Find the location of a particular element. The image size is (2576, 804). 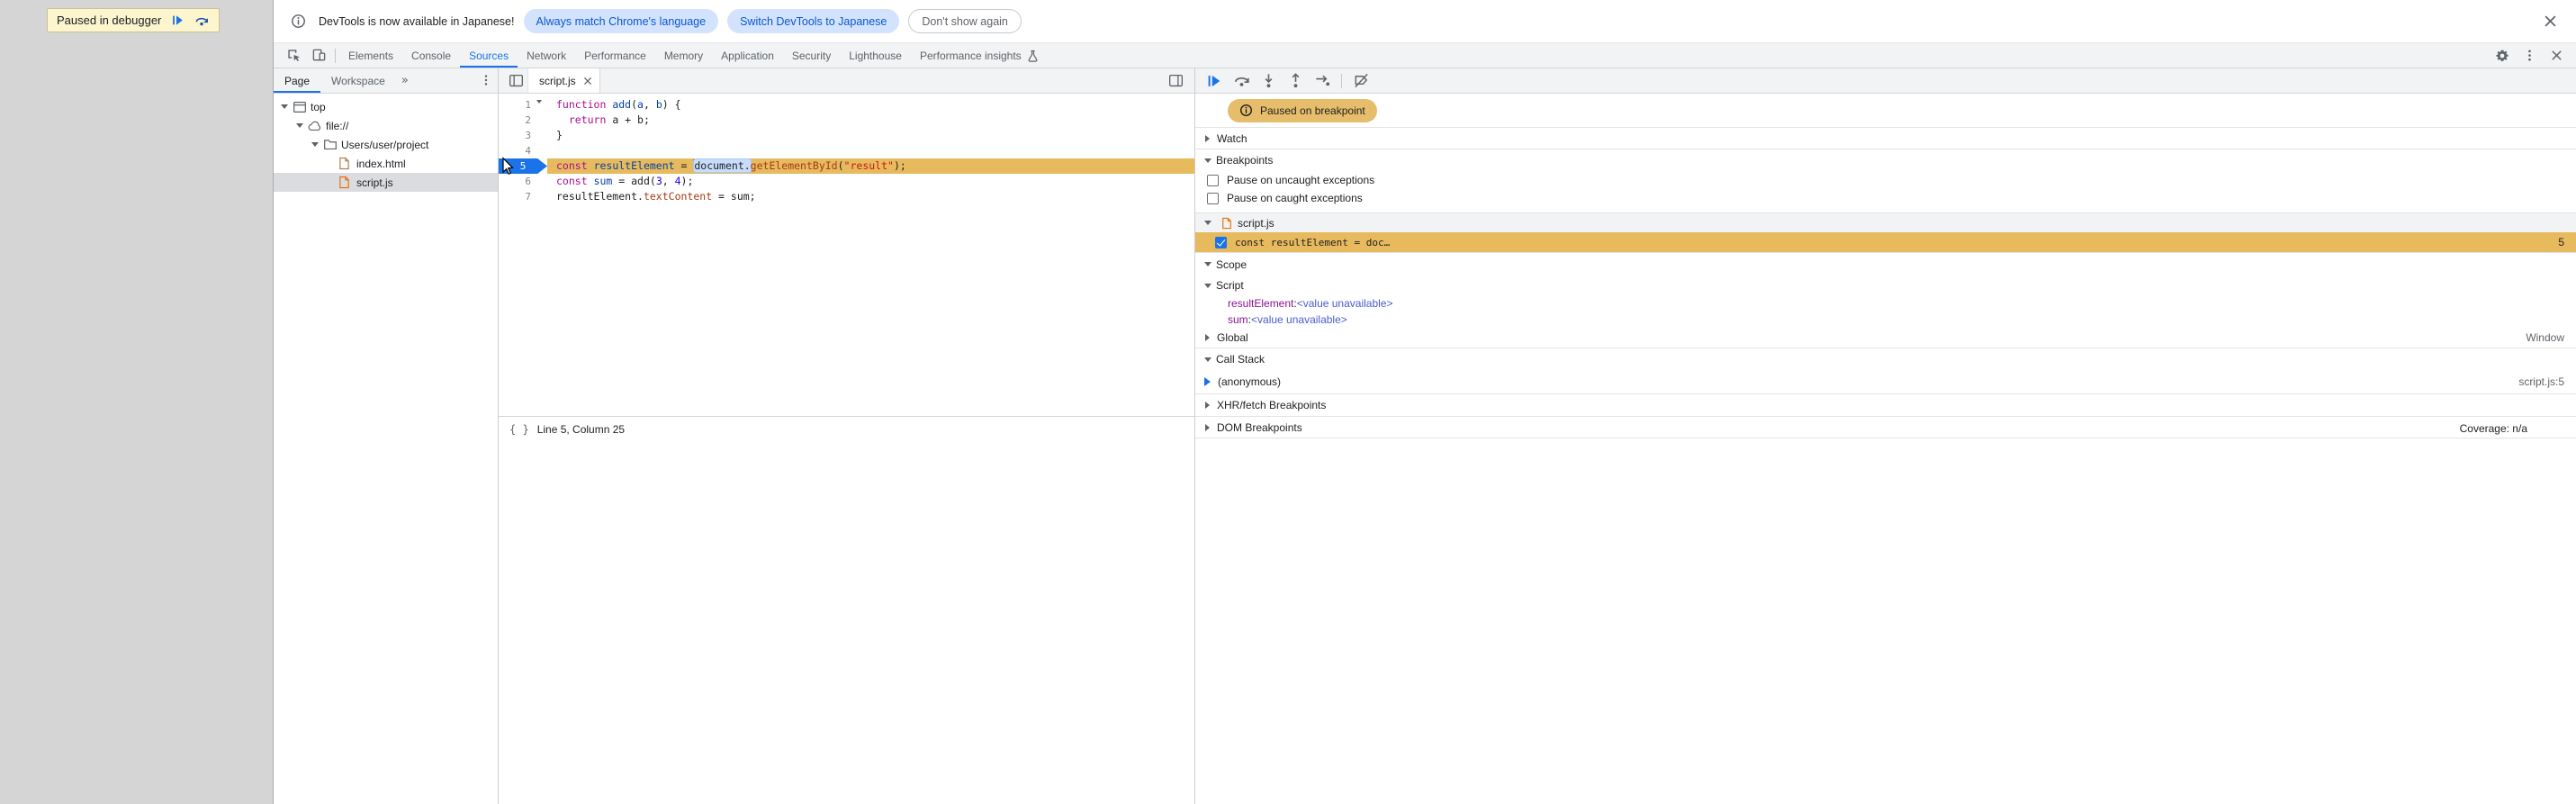

more-tabs-icon: » is located at coordinates (405, 80).